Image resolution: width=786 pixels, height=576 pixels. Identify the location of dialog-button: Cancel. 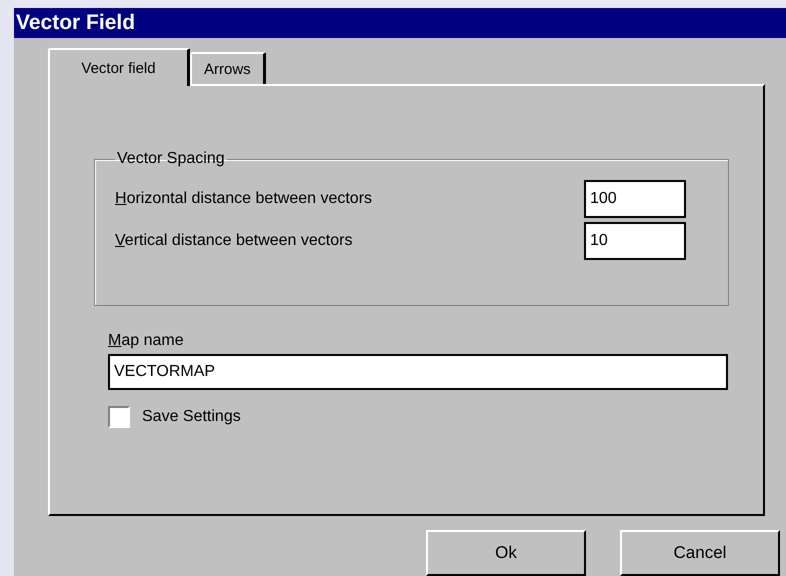
(700, 553).